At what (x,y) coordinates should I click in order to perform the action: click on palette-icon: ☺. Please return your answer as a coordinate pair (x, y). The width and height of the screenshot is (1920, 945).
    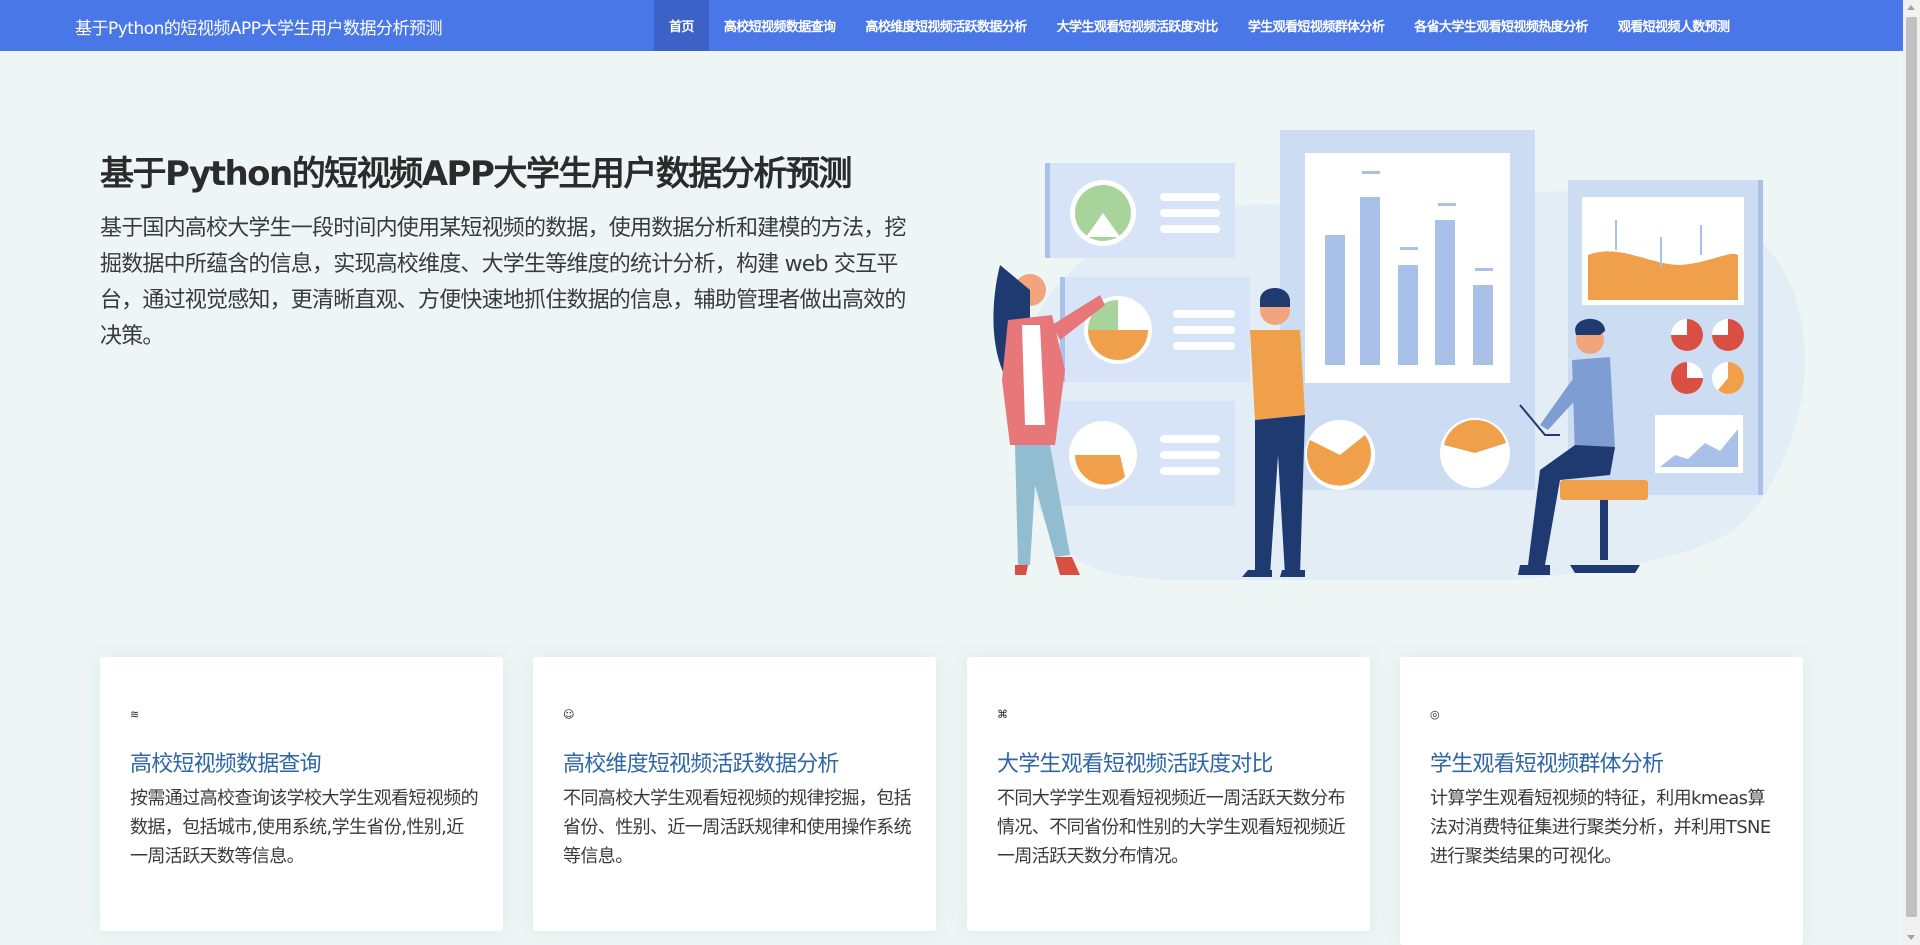
    Looking at the image, I should click on (569, 714).